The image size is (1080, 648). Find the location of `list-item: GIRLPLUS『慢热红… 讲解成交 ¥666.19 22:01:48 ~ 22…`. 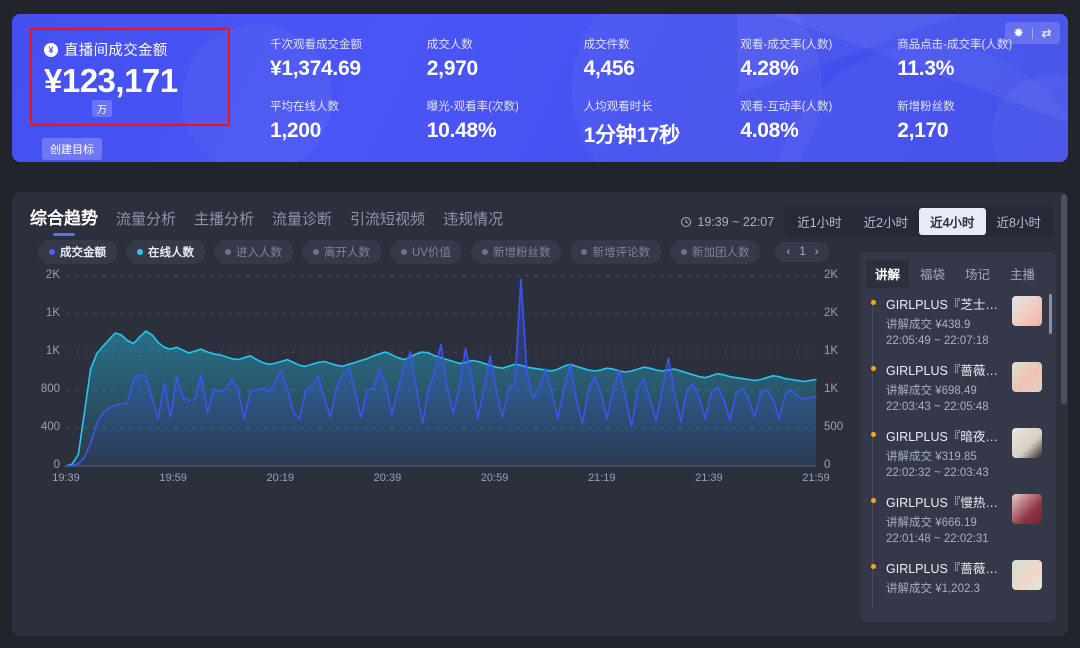

list-item: GIRLPLUS『慢热红… 讲解成交 ¥666.19 22:01:48 ~ 22… is located at coordinates (963, 525).